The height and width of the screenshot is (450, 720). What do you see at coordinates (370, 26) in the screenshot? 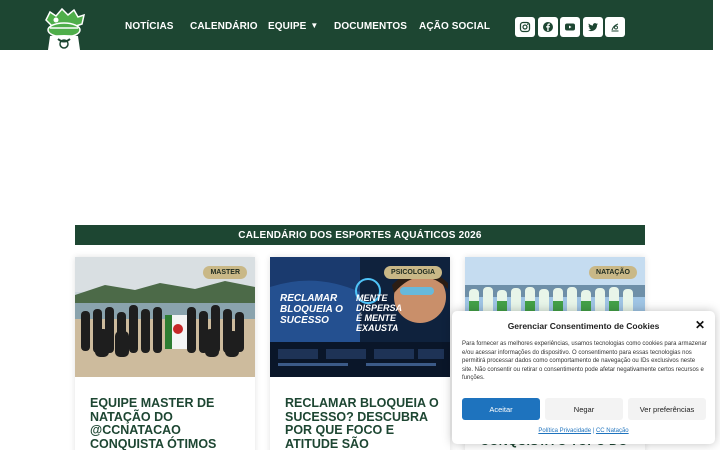
I see `nav-documentos: DOCUMENTOS` at bounding box center [370, 26].